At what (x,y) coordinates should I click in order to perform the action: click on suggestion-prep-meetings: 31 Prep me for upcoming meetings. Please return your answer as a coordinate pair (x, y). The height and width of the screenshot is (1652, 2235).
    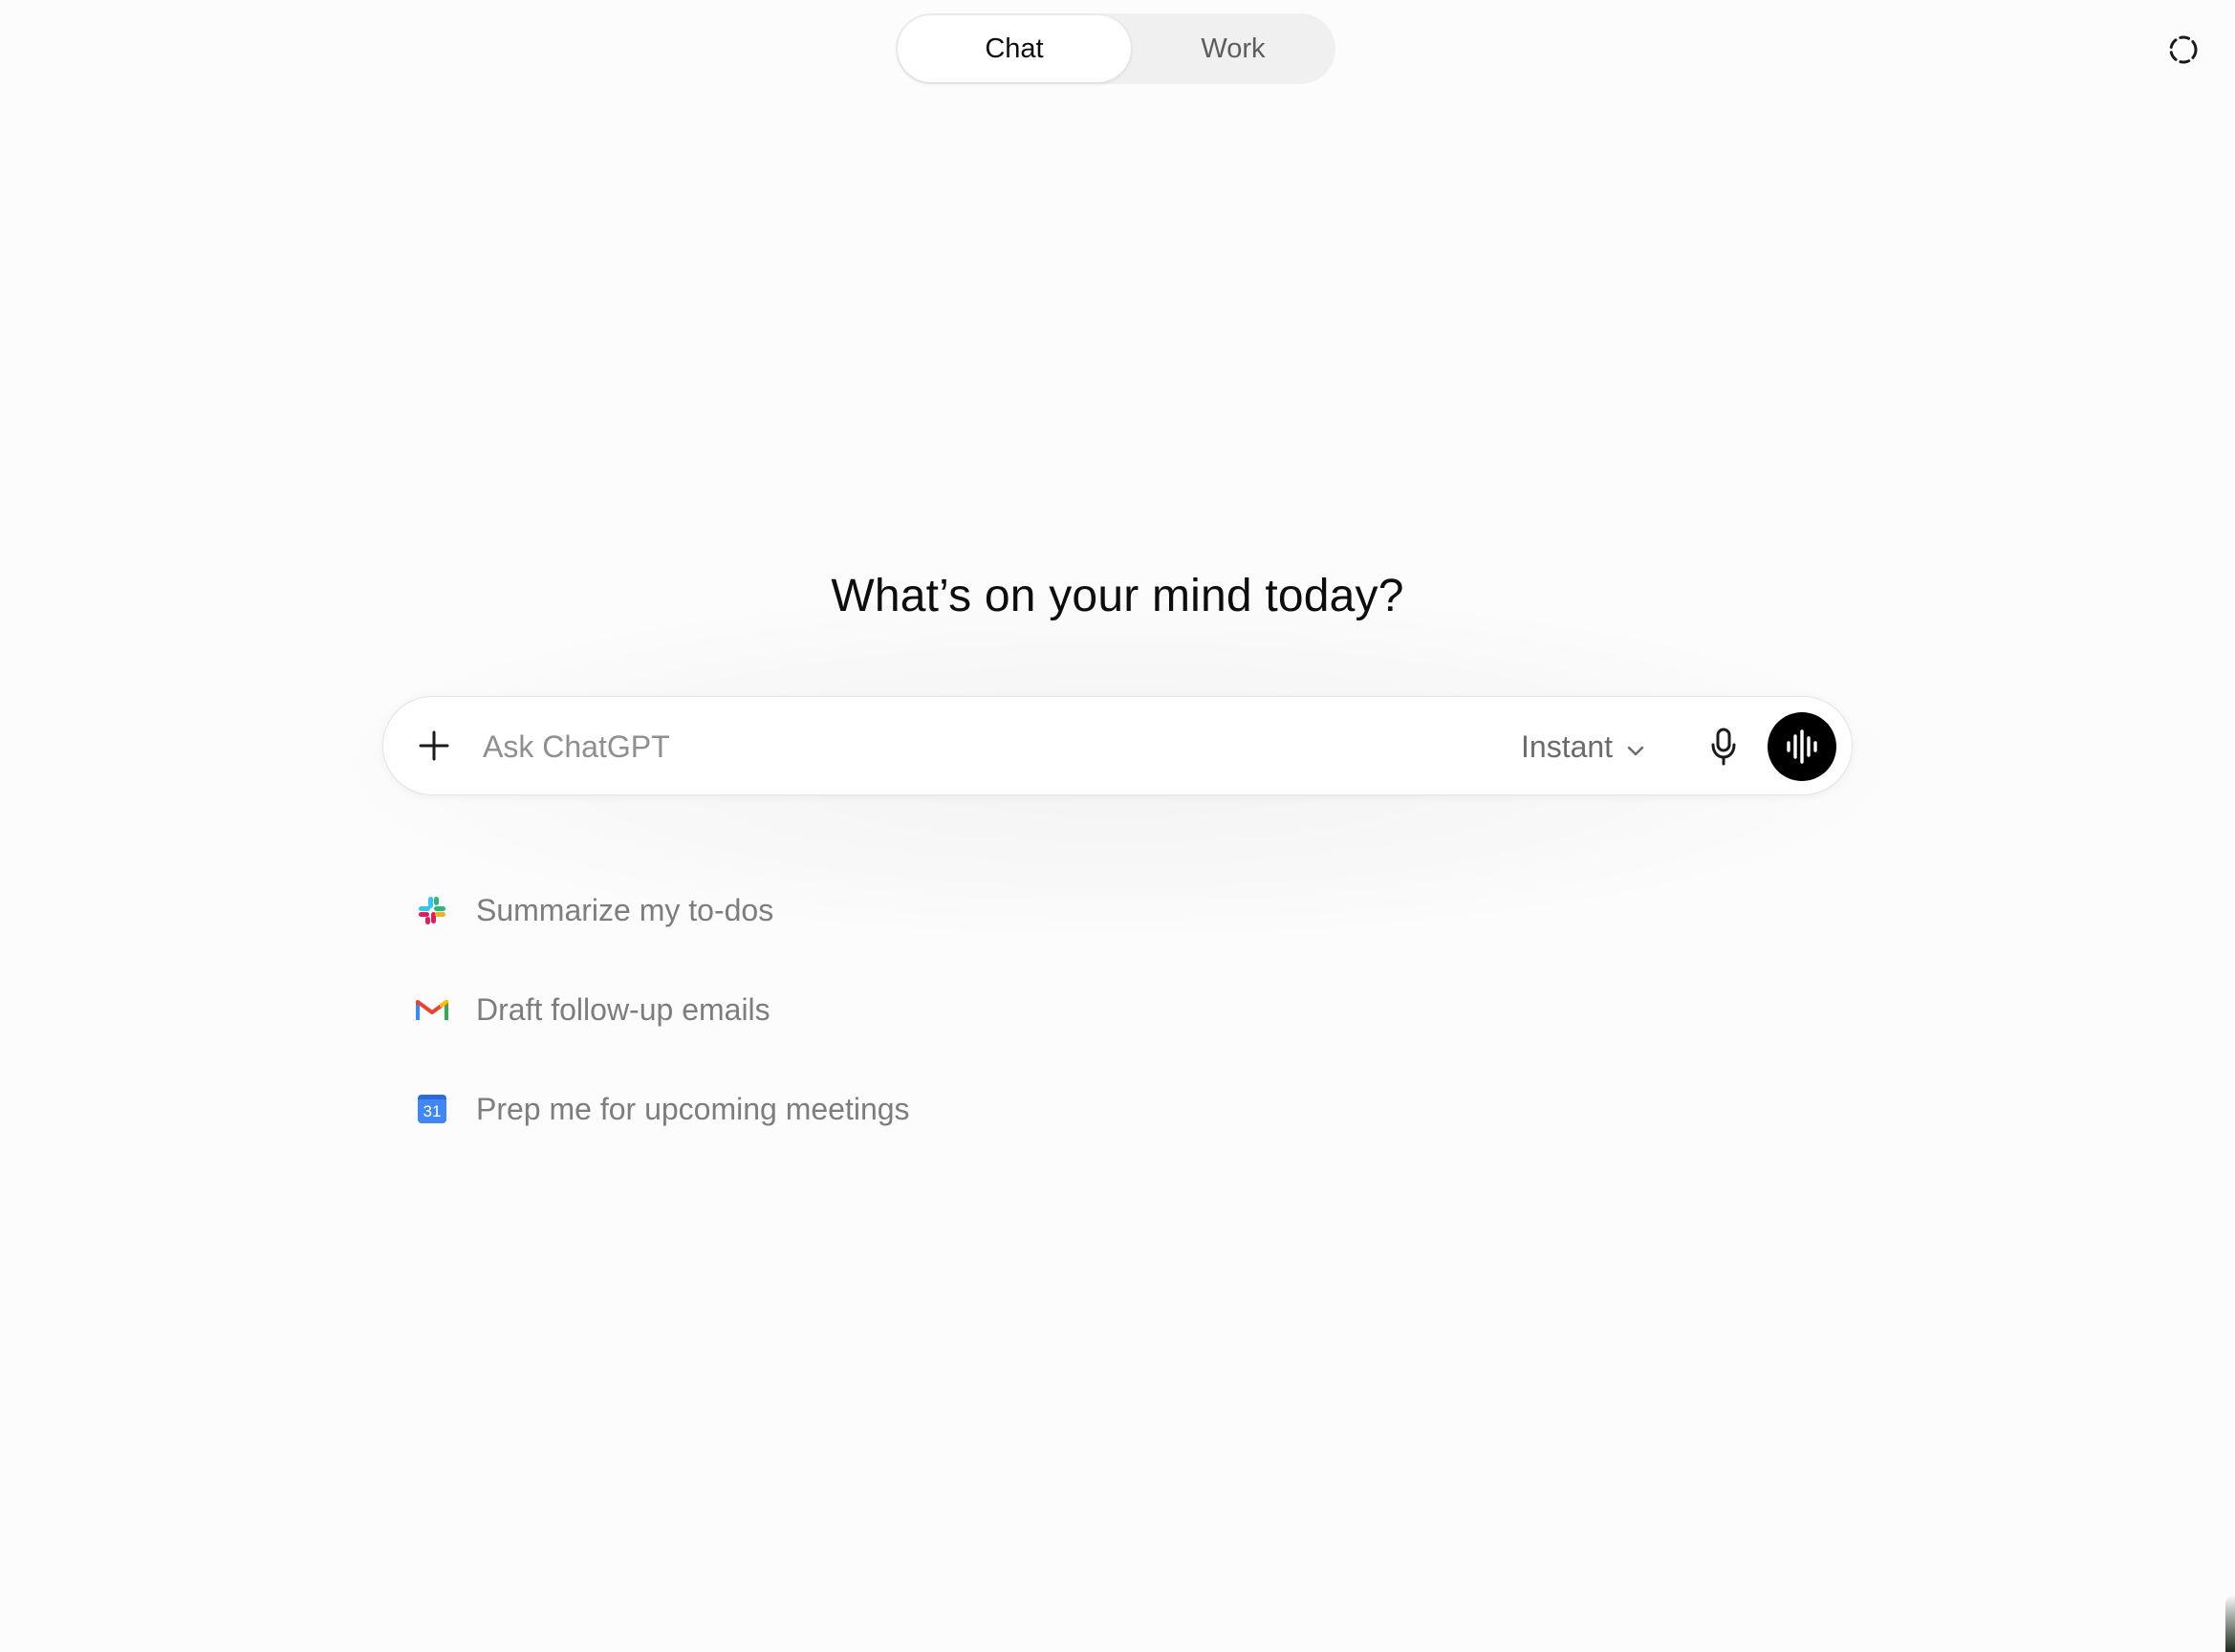
    Looking at the image, I should click on (845, 1109).